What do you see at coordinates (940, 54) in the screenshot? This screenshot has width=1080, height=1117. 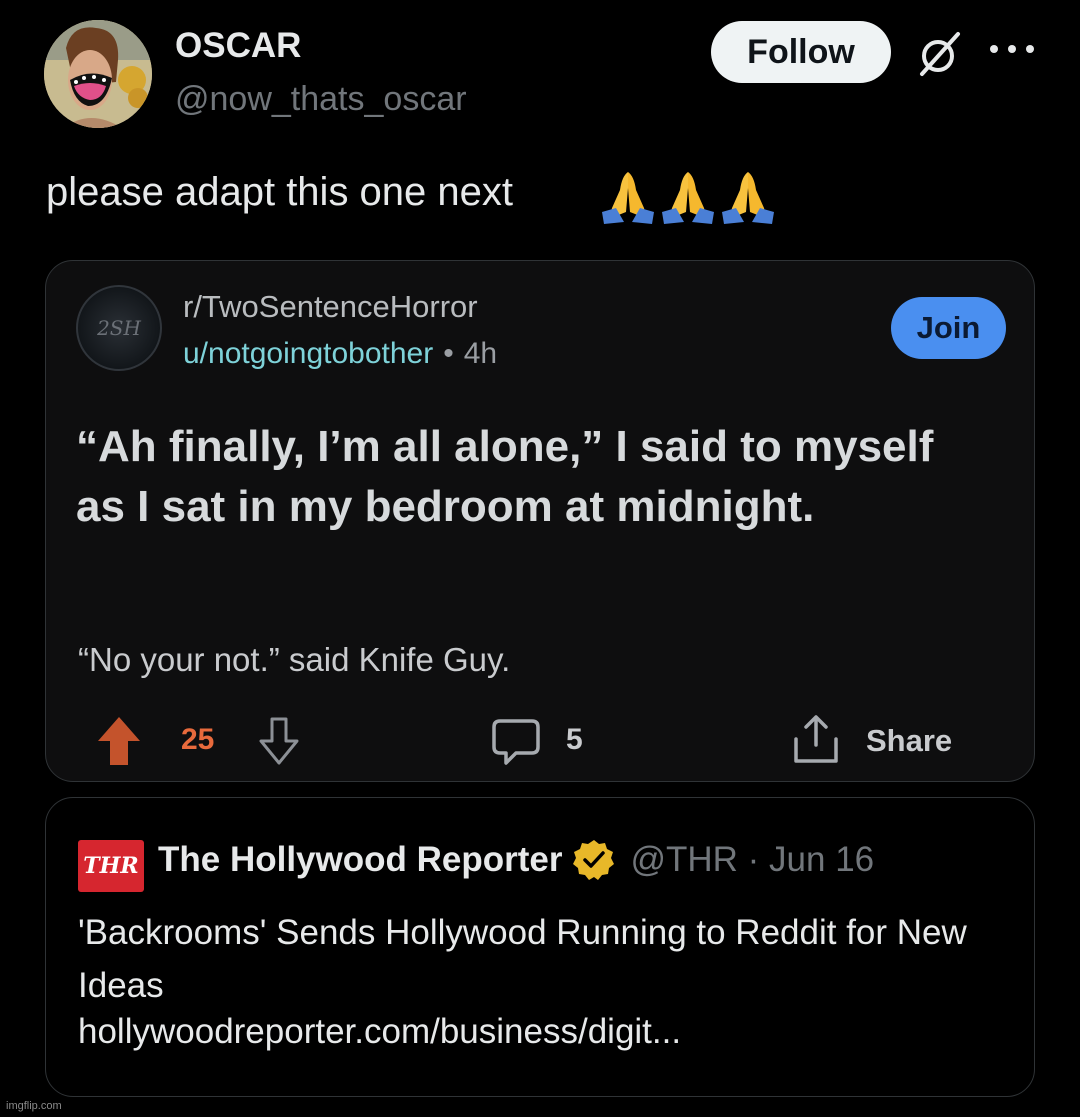 I see `grok-icon` at bounding box center [940, 54].